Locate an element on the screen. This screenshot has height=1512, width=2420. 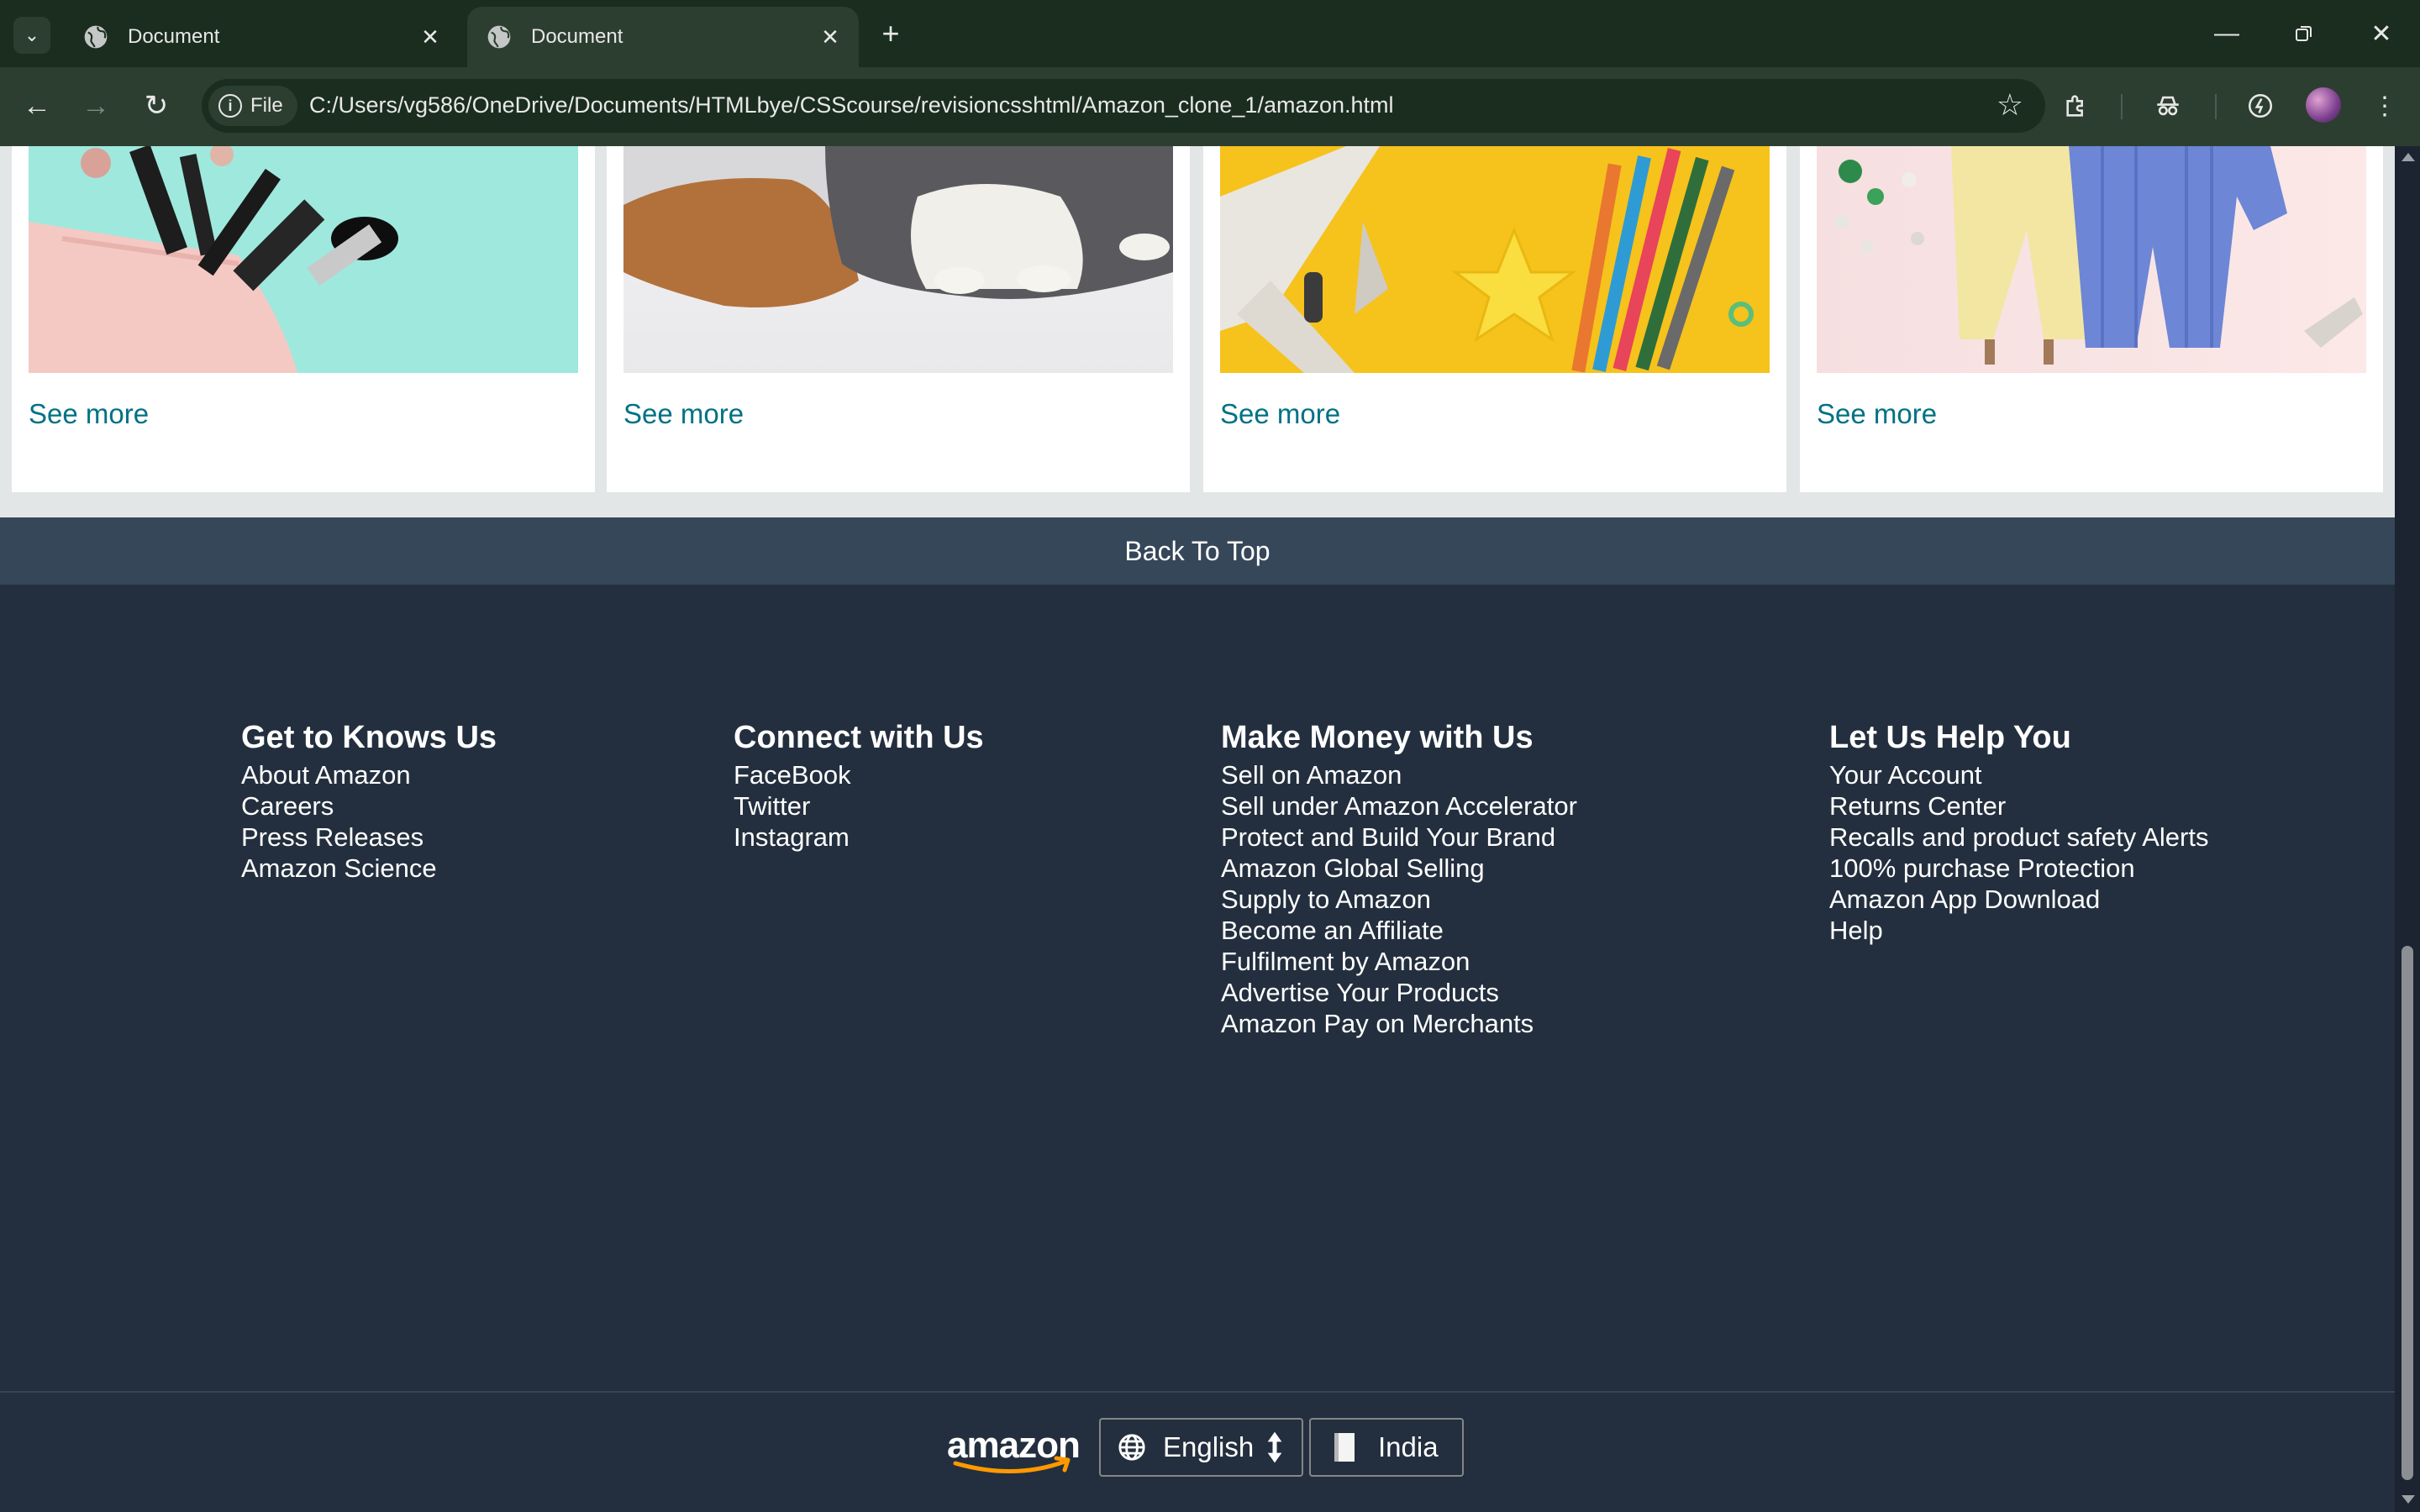
info-icon: i is located at coordinates (230, 106).